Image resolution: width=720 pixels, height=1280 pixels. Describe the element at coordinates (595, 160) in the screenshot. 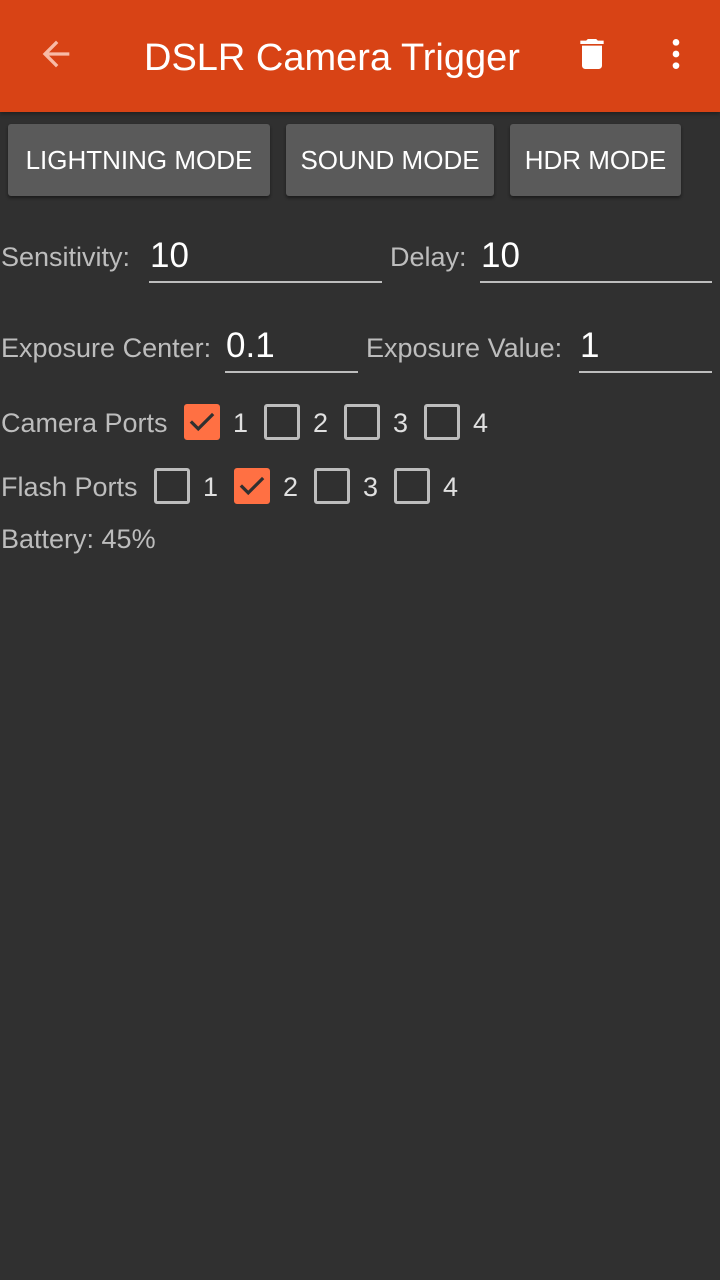

I see `hdr-mode-button: HDR MODE` at that location.